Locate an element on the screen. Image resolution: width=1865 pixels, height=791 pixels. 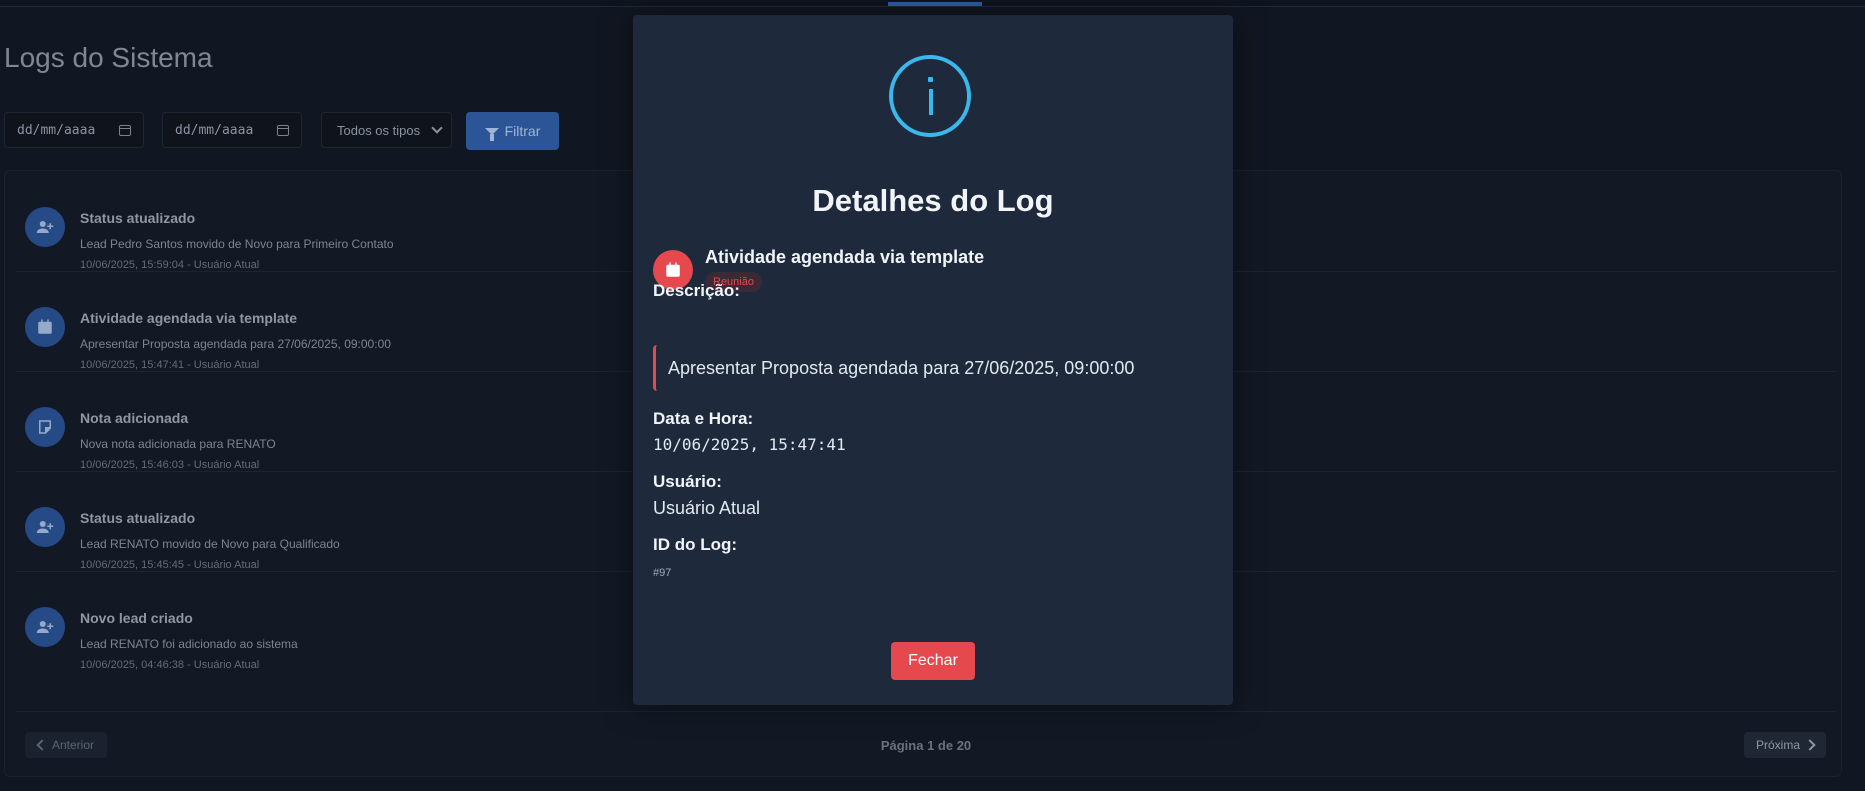
info-icon is located at coordinates (930, 96).